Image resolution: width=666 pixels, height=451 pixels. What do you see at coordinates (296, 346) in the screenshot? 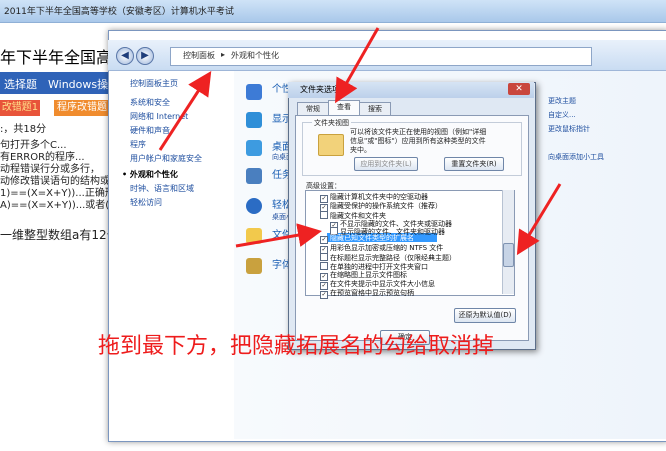
I see `annotation-caption: 拖到最下方，把隐藏拓展名的勾给取消掉` at bounding box center [296, 346].